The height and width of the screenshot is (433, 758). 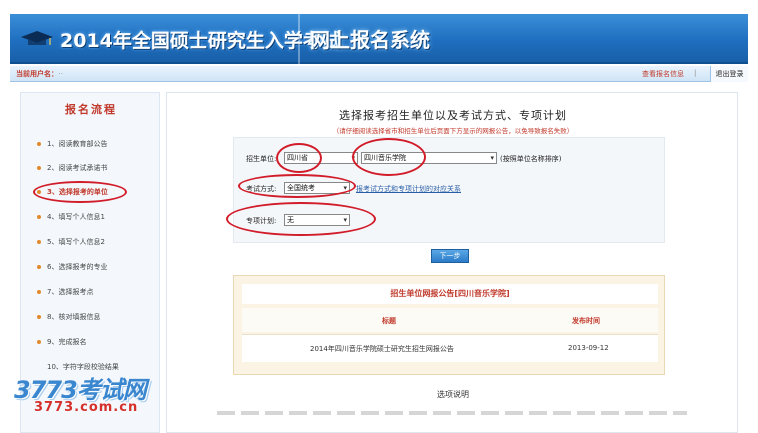 What do you see at coordinates (72, 170) in the screenshot?
I see `step-item: 2、阅读考试承诺书` at bounding box center [72, 170].